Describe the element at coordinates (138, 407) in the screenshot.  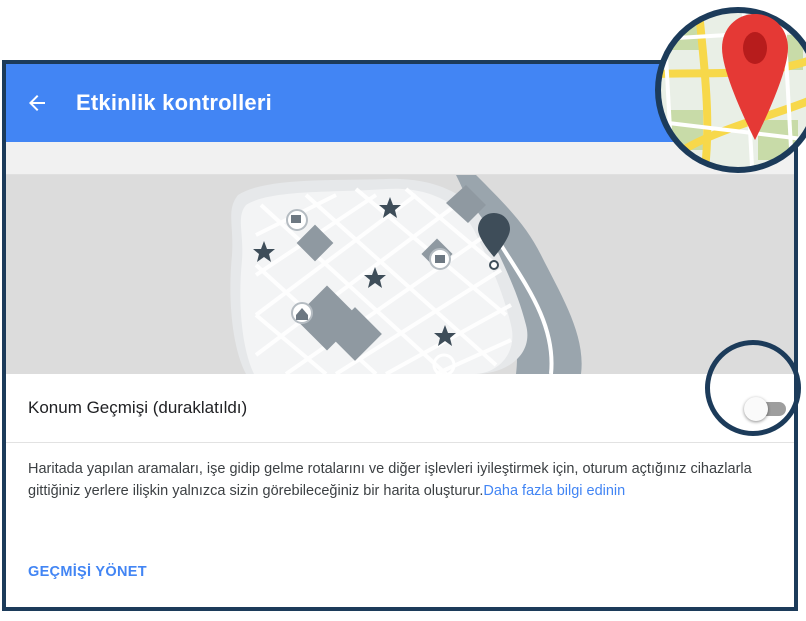
I see `location-history-label: Konum Geçmişi (duraklatıldı)` at that location.